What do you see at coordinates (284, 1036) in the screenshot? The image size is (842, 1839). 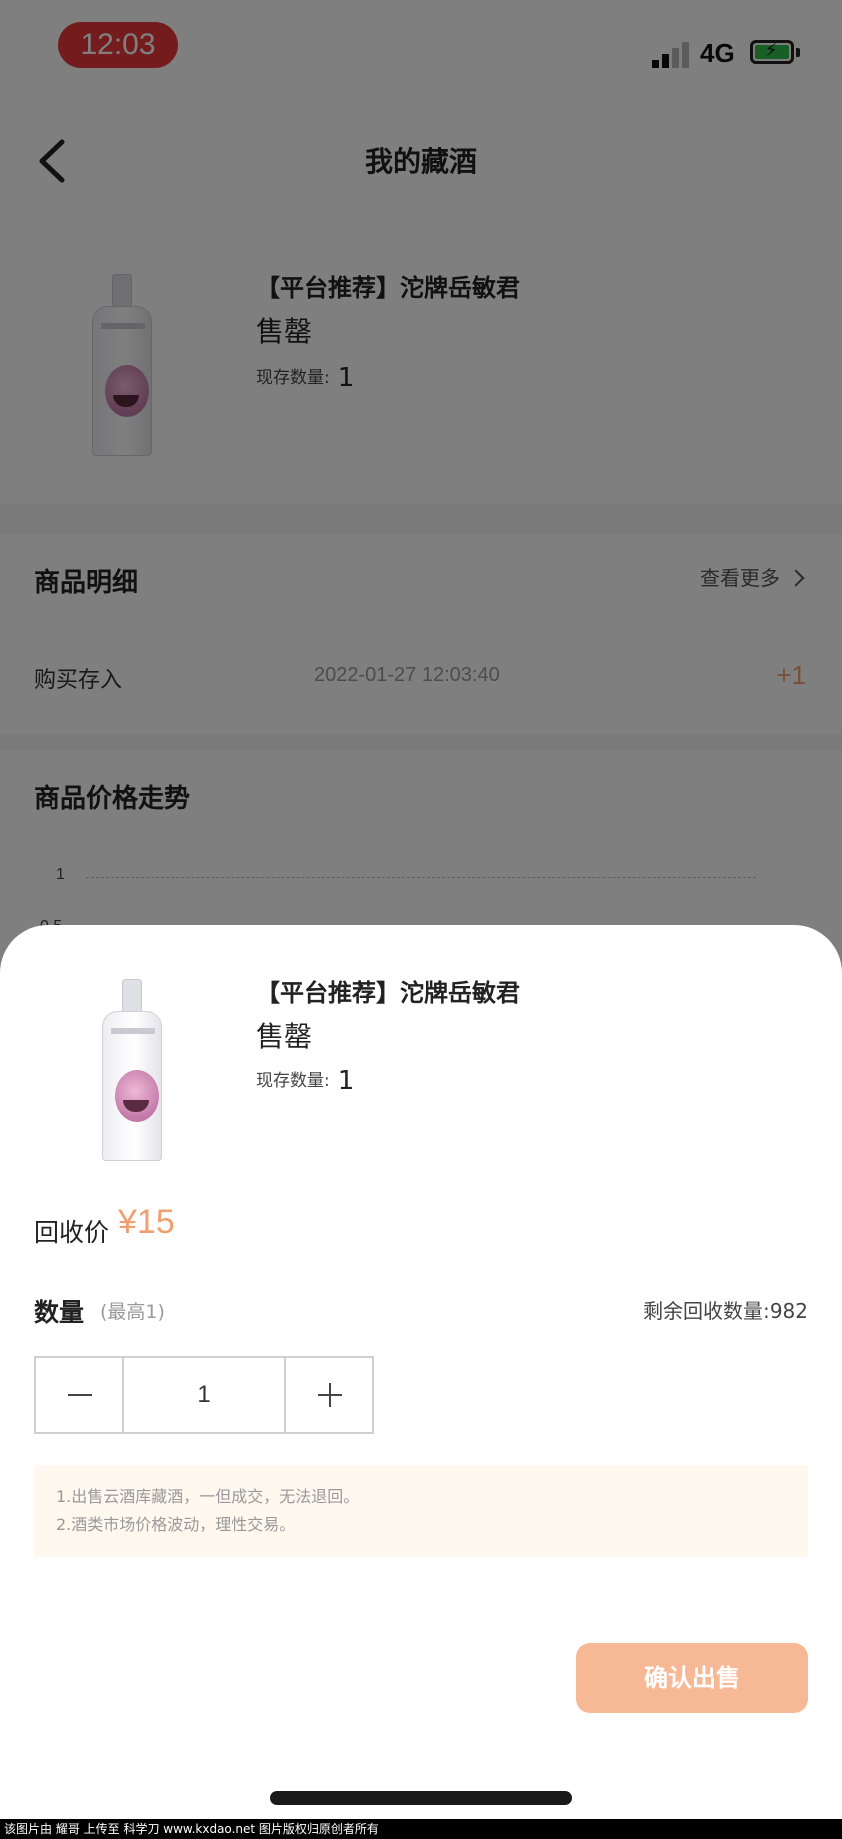 I see `sheet-product-status: 售罄` at bounding box center [284, 1036].